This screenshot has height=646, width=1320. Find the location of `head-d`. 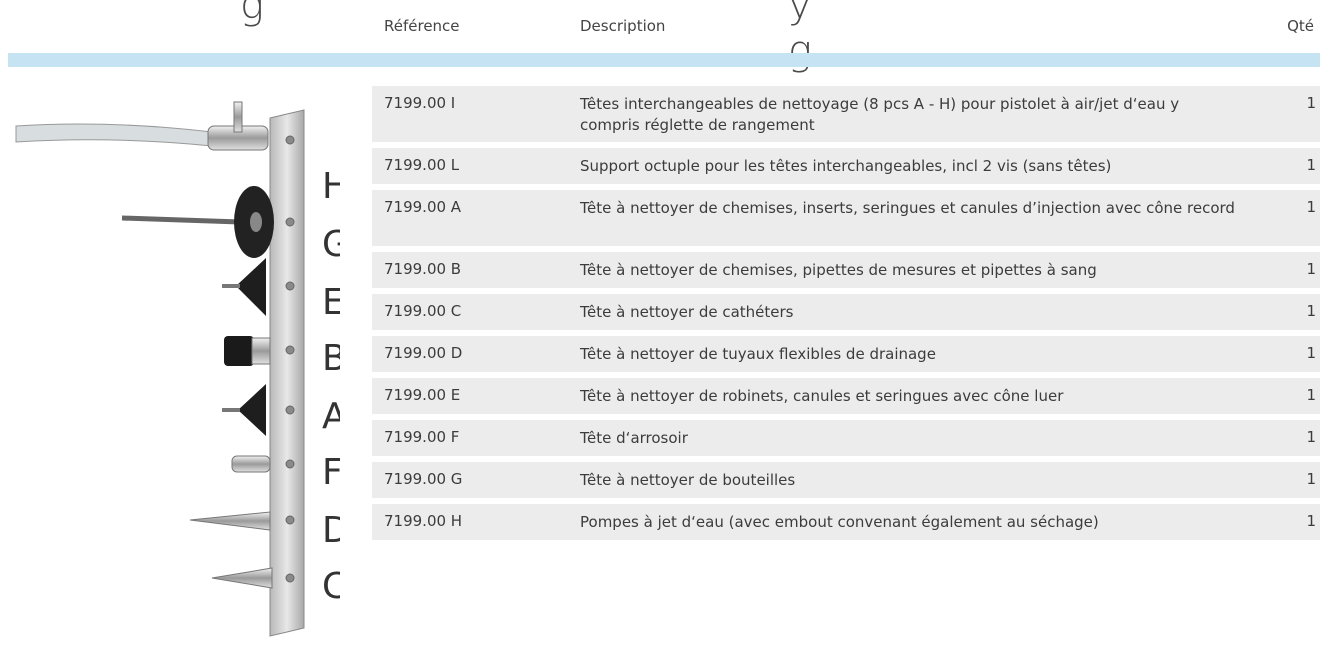

head-d is located at coordinates (230, 521).